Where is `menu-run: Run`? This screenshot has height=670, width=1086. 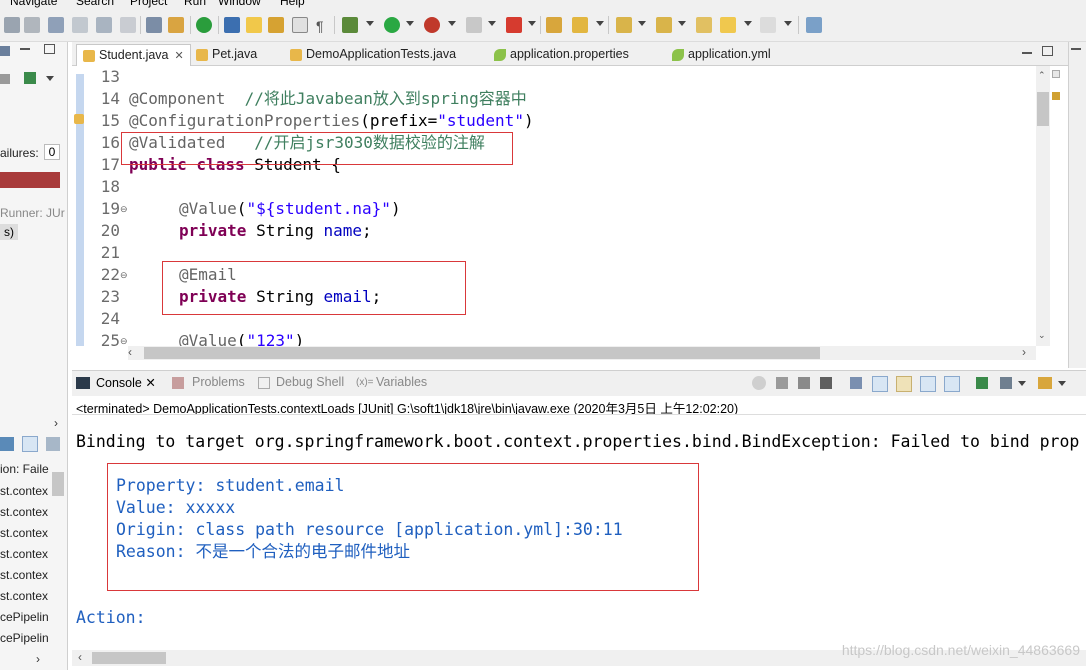 menu-run: Run is located at coordinates (195, 4).